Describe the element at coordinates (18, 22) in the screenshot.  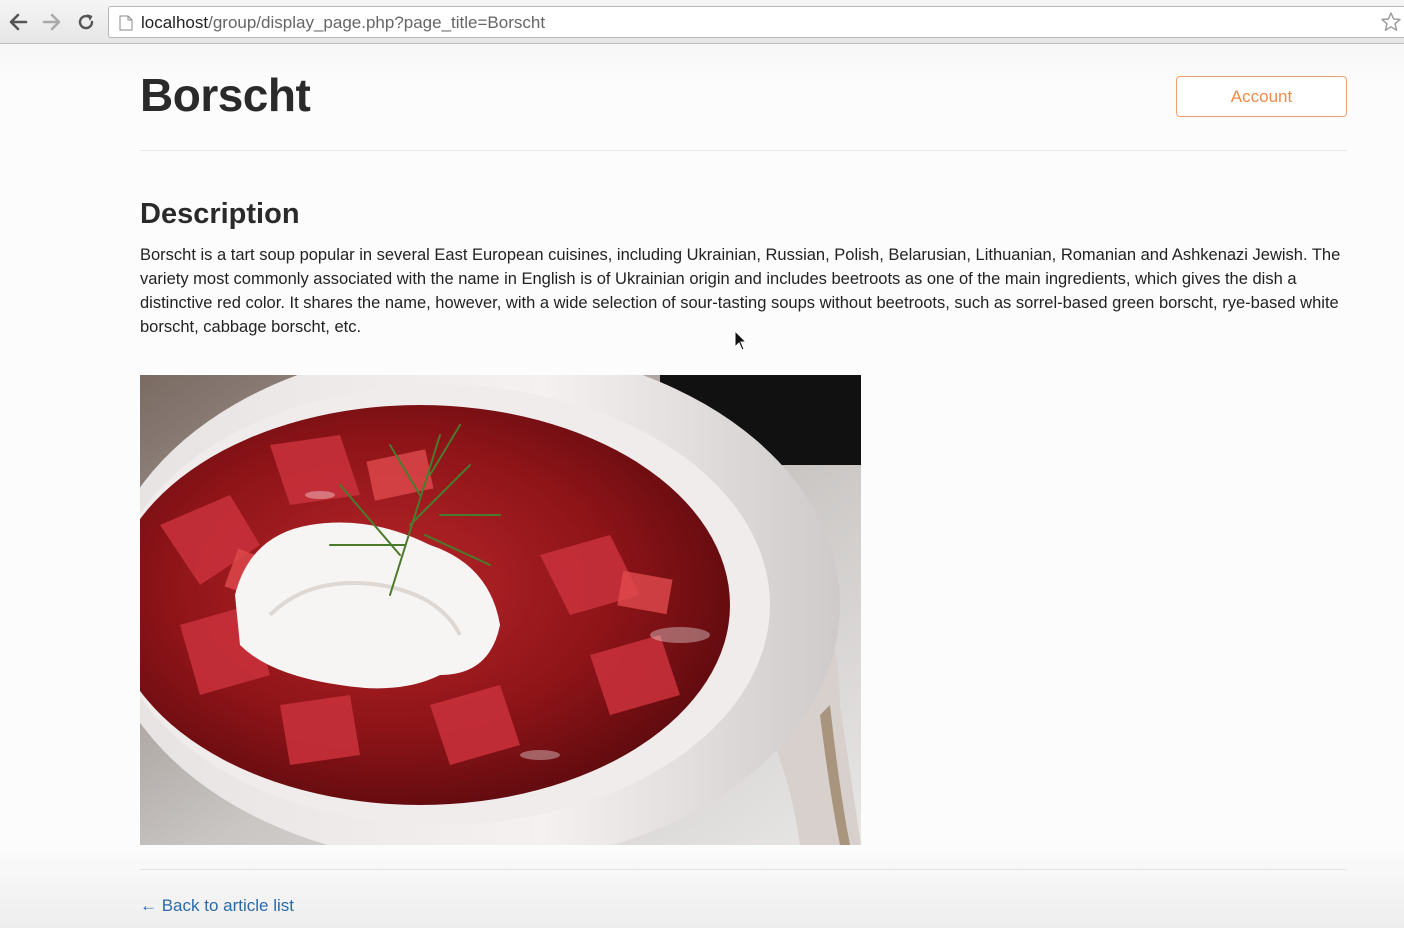
I see `back-arrow-icon` at that location.